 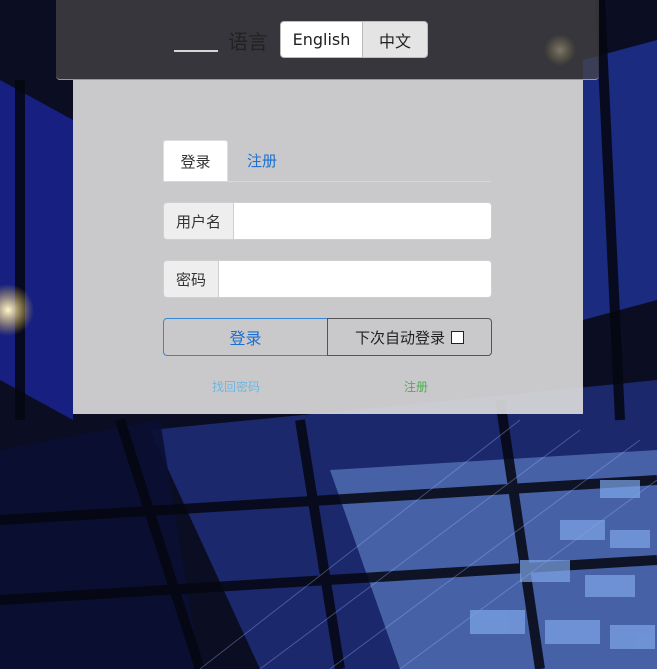 I want to click on tab-login: 登录, so click(x=195, y=160).